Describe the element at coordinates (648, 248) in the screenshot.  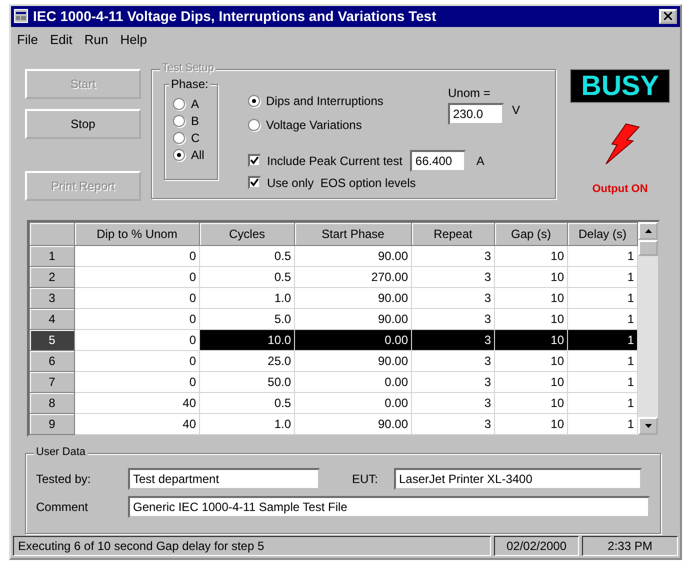
I see `scroll-thumb` at that location.